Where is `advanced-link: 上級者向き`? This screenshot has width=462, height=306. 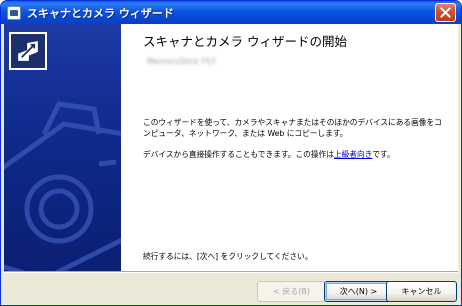 advanced-link: 上級者向き is located at coordinates (353, 154).